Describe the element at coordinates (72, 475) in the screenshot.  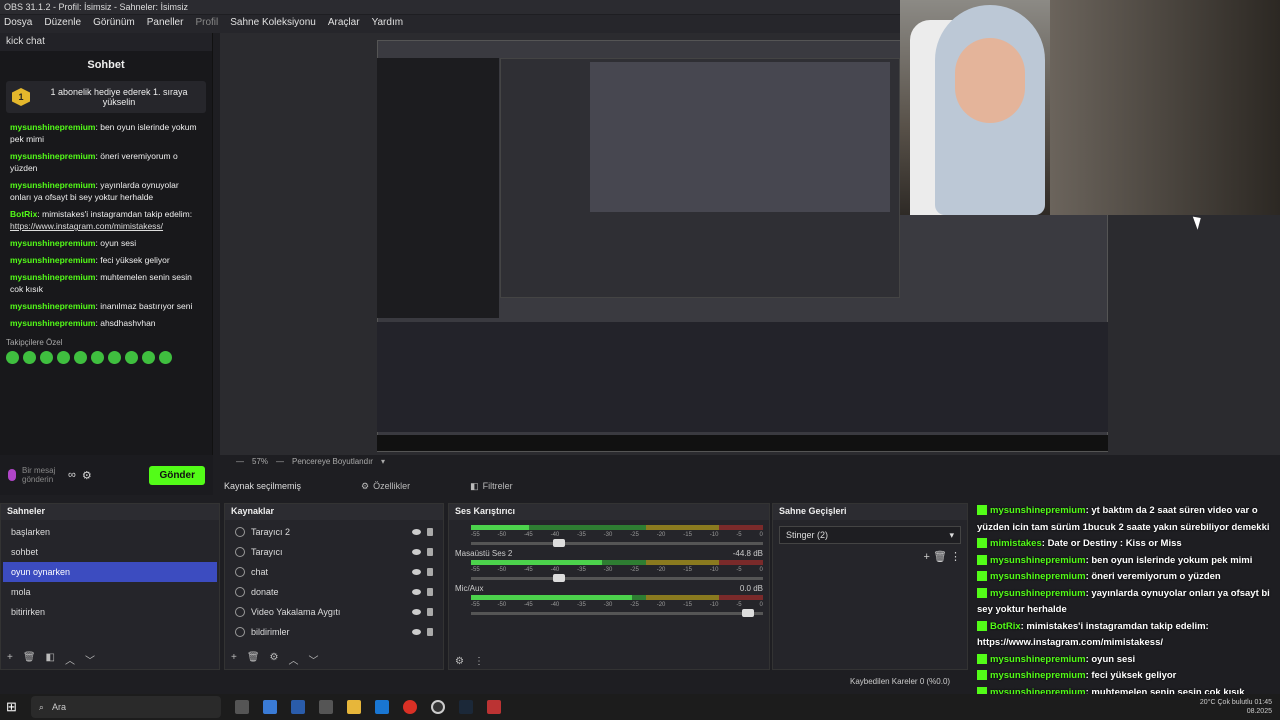
I see `infinity-icon: ∞` at that location.